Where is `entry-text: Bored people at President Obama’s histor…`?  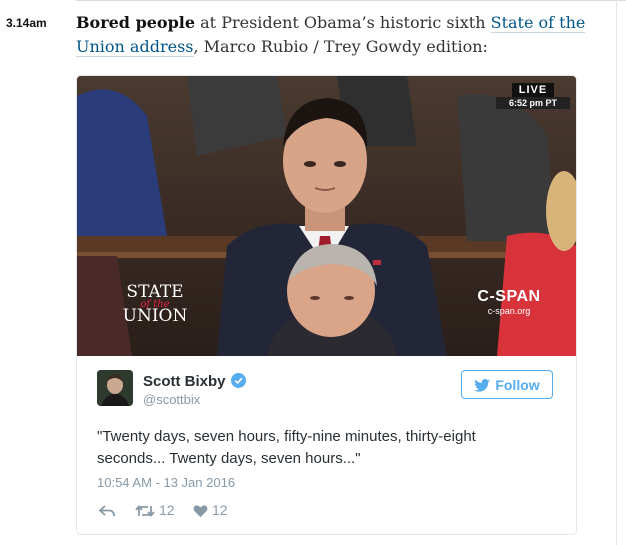
entry-text: Bored people at President Obama’s histor… is located at coordinates (336, 35).